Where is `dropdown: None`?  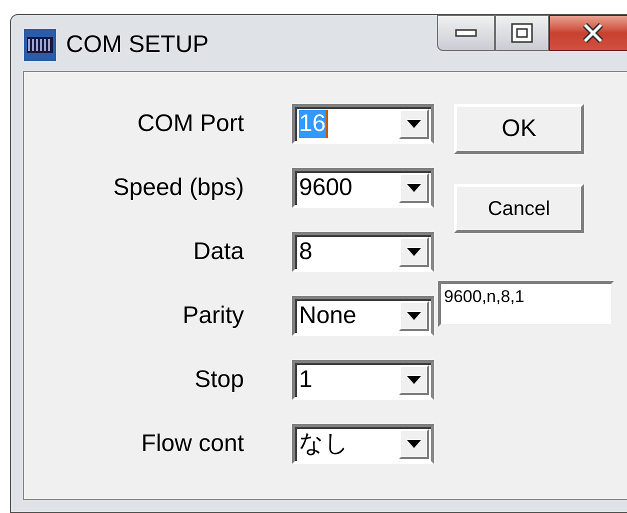
dropdown: None is located at coordinates (363, 316).